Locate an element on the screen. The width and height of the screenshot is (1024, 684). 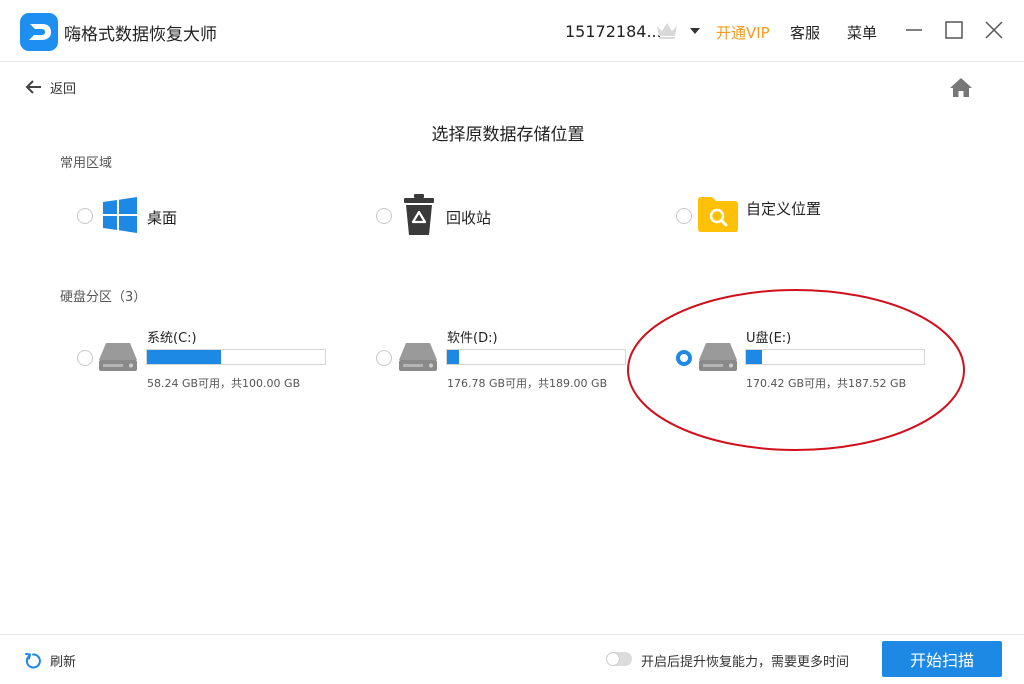
minimize-button is located at coordinates (914, 30).